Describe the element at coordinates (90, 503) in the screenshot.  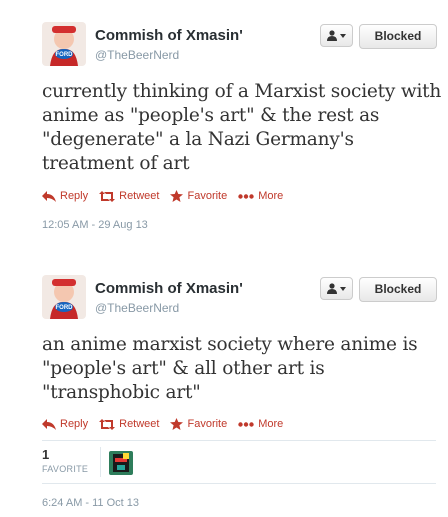
I see `tweet-timestamp: 6:24 AM - 11 Oct 13` at that location.